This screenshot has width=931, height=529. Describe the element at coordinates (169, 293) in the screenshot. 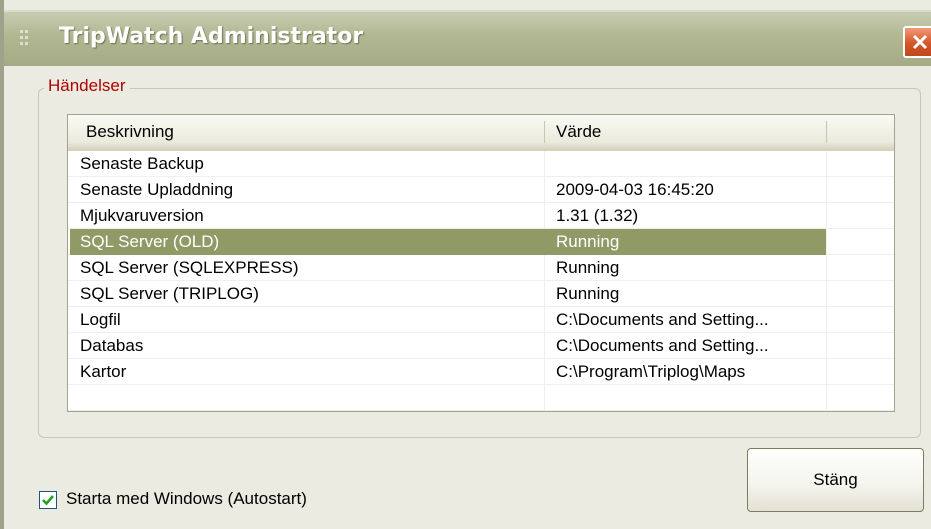

I see `row-description: SQL Server (TRIPLOG)` at that location.